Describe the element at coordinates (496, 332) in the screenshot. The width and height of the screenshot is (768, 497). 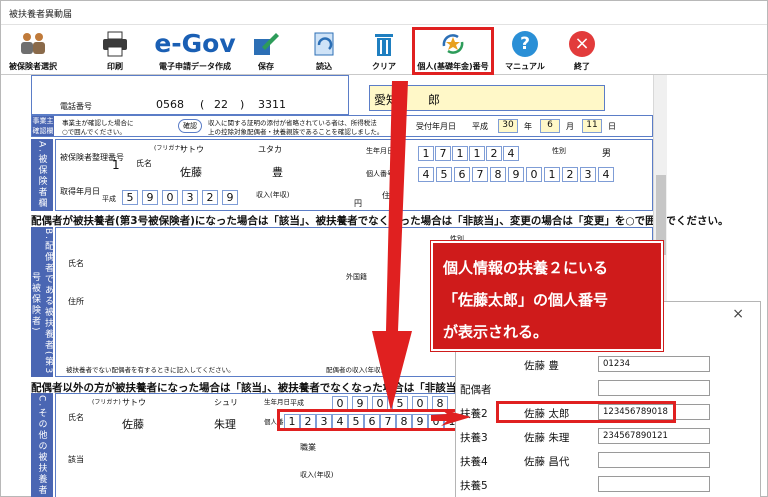
I see `callout-line-3: が表示される。` at that location.